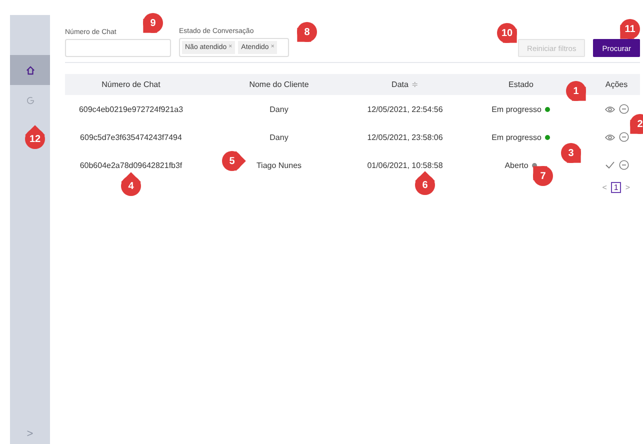 Image resolution: width=643 pixels, height=444 pixels. I want to click on callout-marker: 2, so click(636, 124).